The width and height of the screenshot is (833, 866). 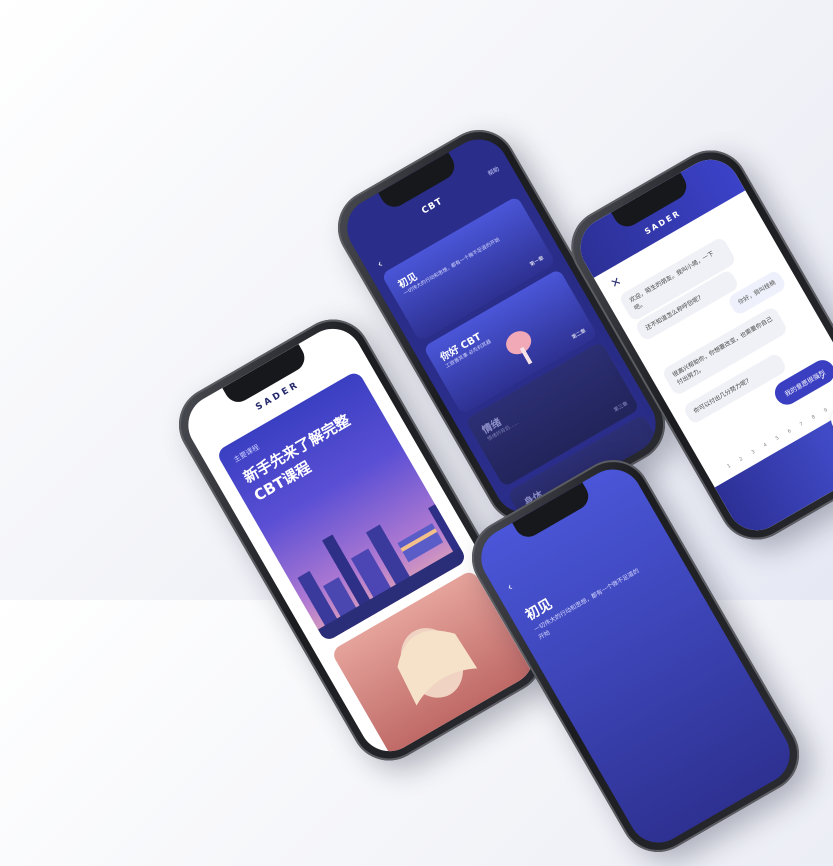 What do you see at coordinates (790, 431) in the screenshot?
I see `scale-tick: 6` at bounding box center [790, 431].